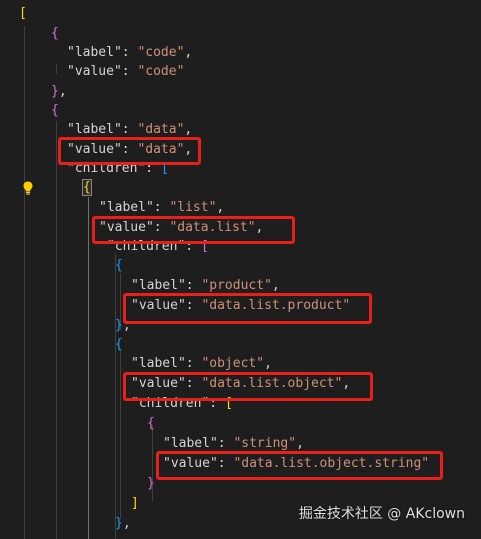 The height and width of the screenshot is (539, 481). I want to click on code-line: "label": "code",, so click(129, 52).